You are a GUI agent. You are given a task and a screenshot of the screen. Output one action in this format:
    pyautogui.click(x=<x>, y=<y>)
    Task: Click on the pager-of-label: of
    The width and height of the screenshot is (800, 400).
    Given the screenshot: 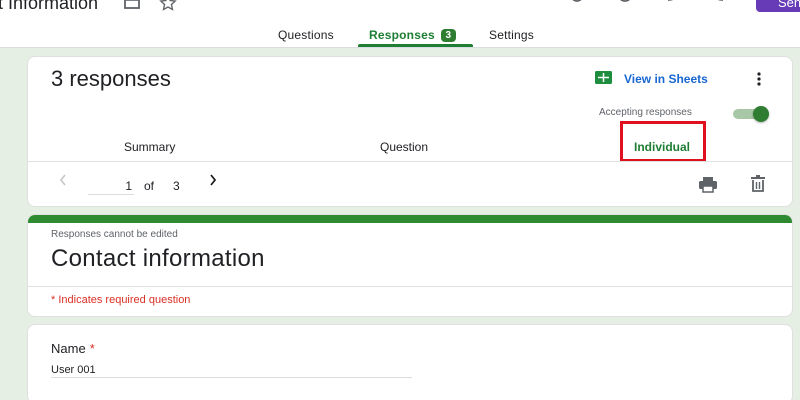 What is the action you would take?
    pyautogui.click(x=149, y=186)
    